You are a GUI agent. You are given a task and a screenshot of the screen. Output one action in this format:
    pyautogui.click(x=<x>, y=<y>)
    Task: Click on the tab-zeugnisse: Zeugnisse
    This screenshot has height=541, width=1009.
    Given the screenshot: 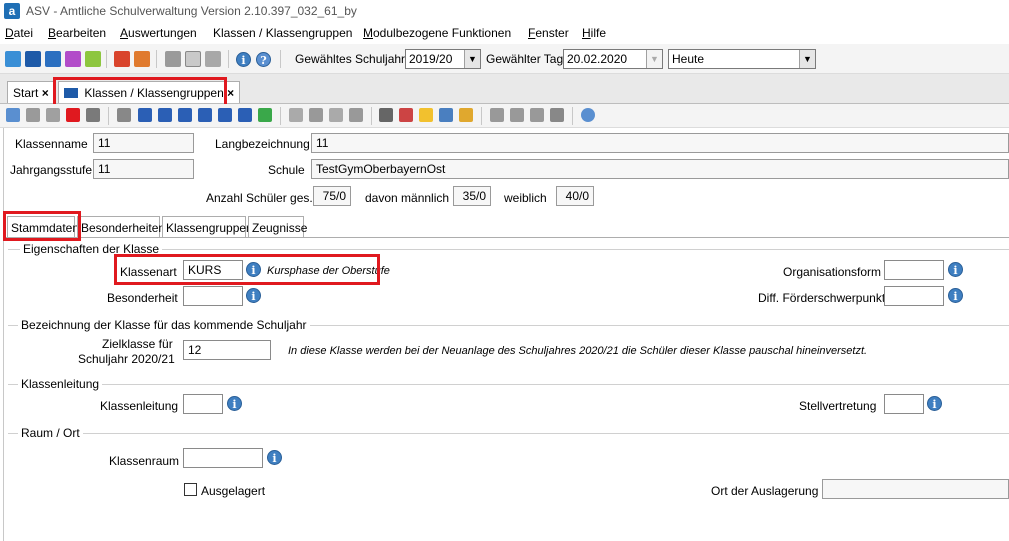 What is the action you would take?
    pyautogui.click(x=277, y=227)
    